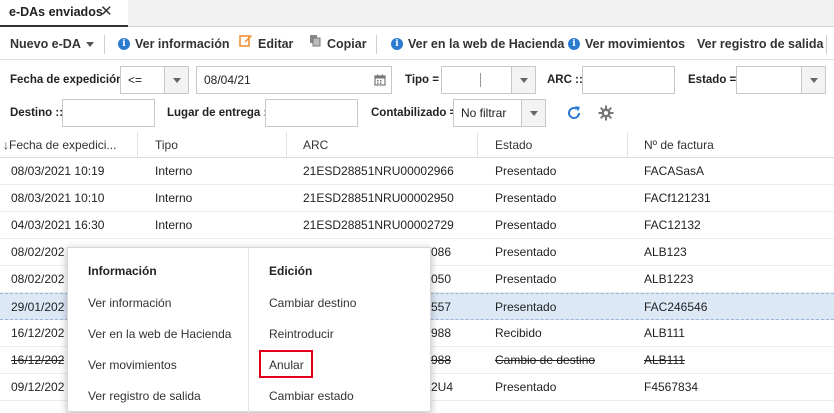 The height and width of the screenshot is (413, 834). What do you see at coordinates (45, 44) in the screenshot?
I see `nuevo-eda-label: Nuevo e-DA` at bounding box center [45, 44].